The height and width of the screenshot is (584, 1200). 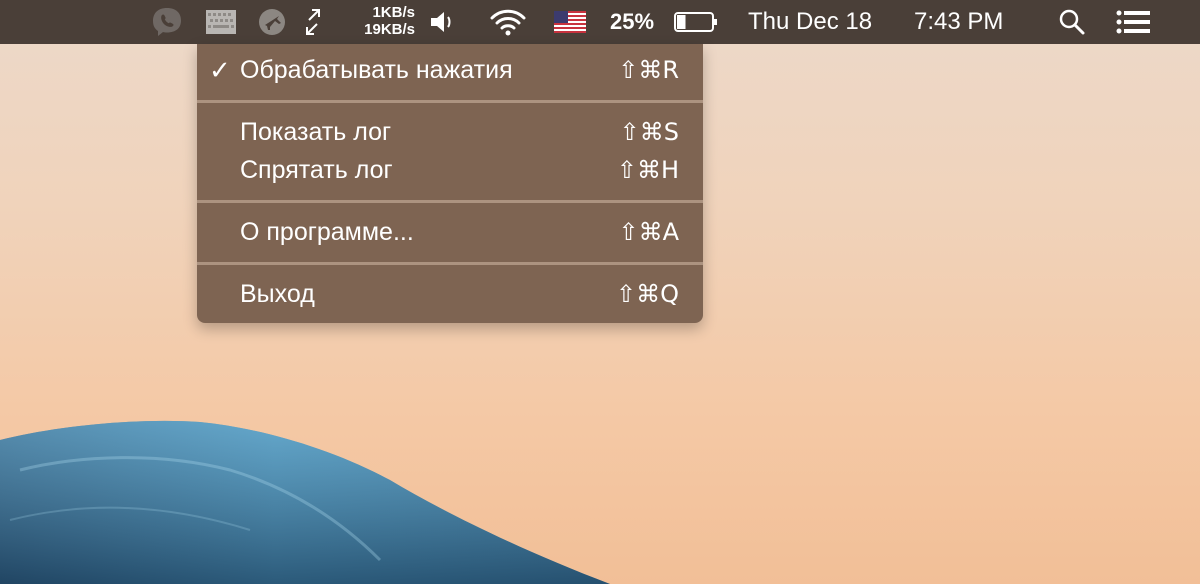 I want to click on volume-icon, so click(x=444, y=22).